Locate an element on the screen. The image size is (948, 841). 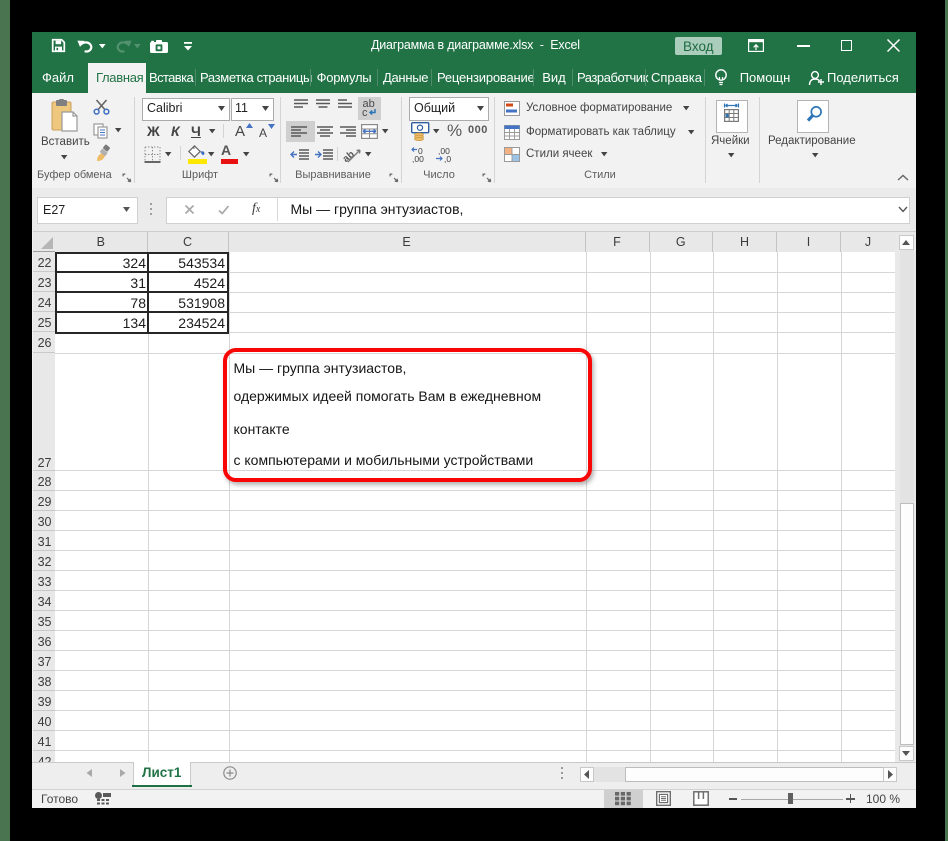
svg-text: ab is located at coordinates (349, 157).